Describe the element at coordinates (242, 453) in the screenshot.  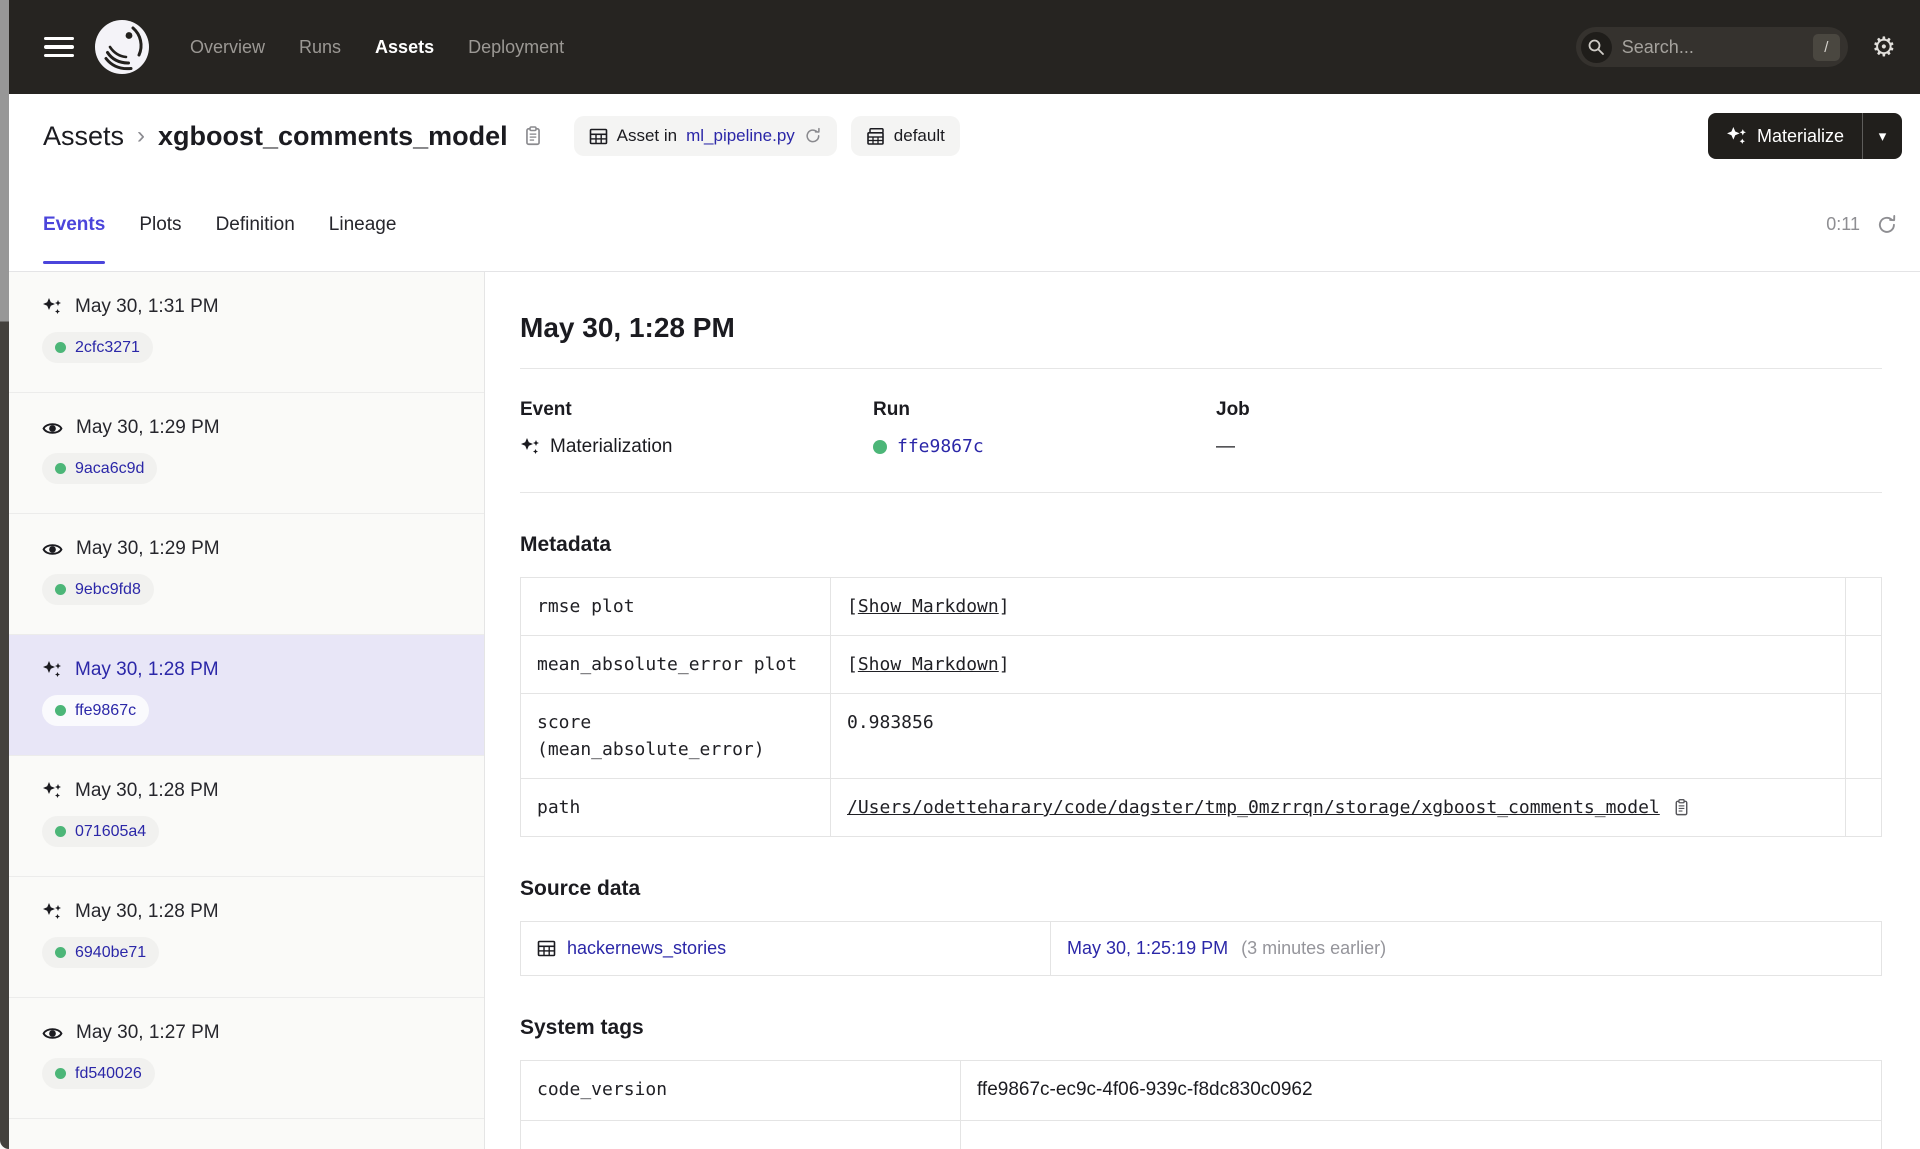
I see `event-list-item: May 30, 1:29 PM 9aca6c9d` at that location.